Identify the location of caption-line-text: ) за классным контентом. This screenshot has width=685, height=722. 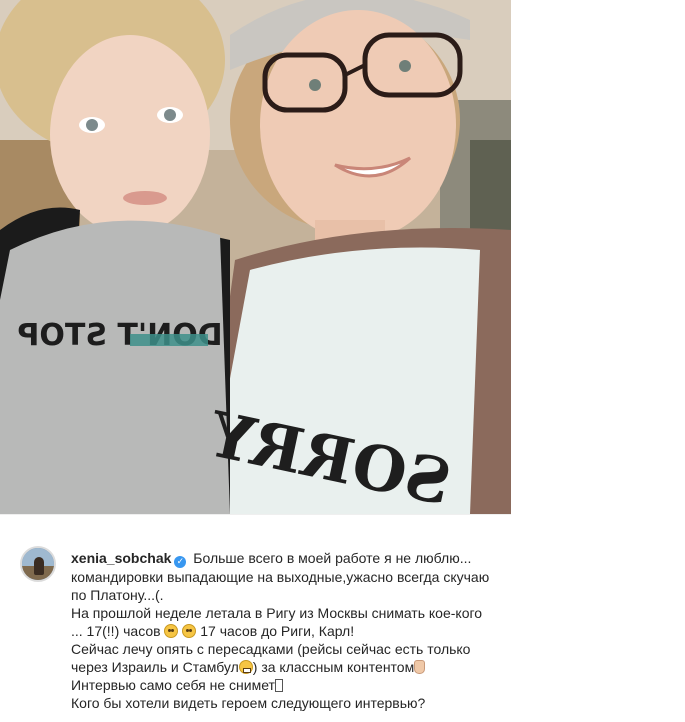
(333, 667).